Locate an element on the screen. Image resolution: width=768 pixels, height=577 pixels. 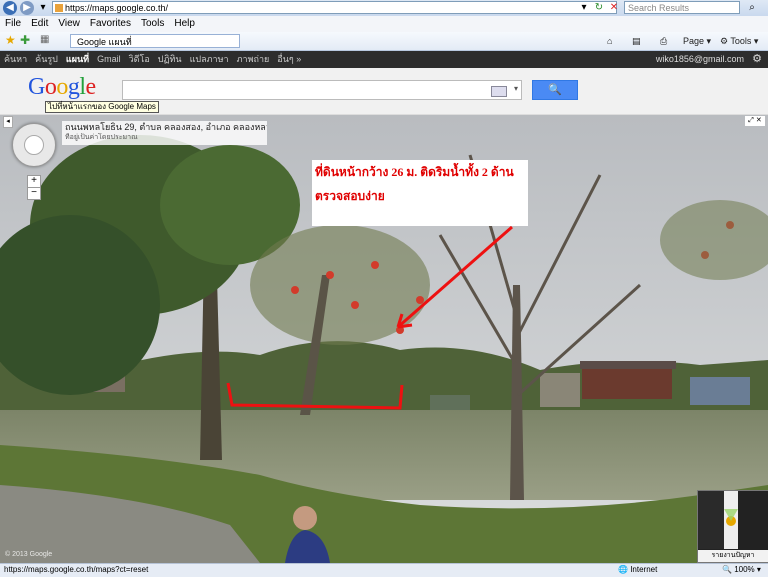
zoom-label: 100% is located at coordinates (744, 569).